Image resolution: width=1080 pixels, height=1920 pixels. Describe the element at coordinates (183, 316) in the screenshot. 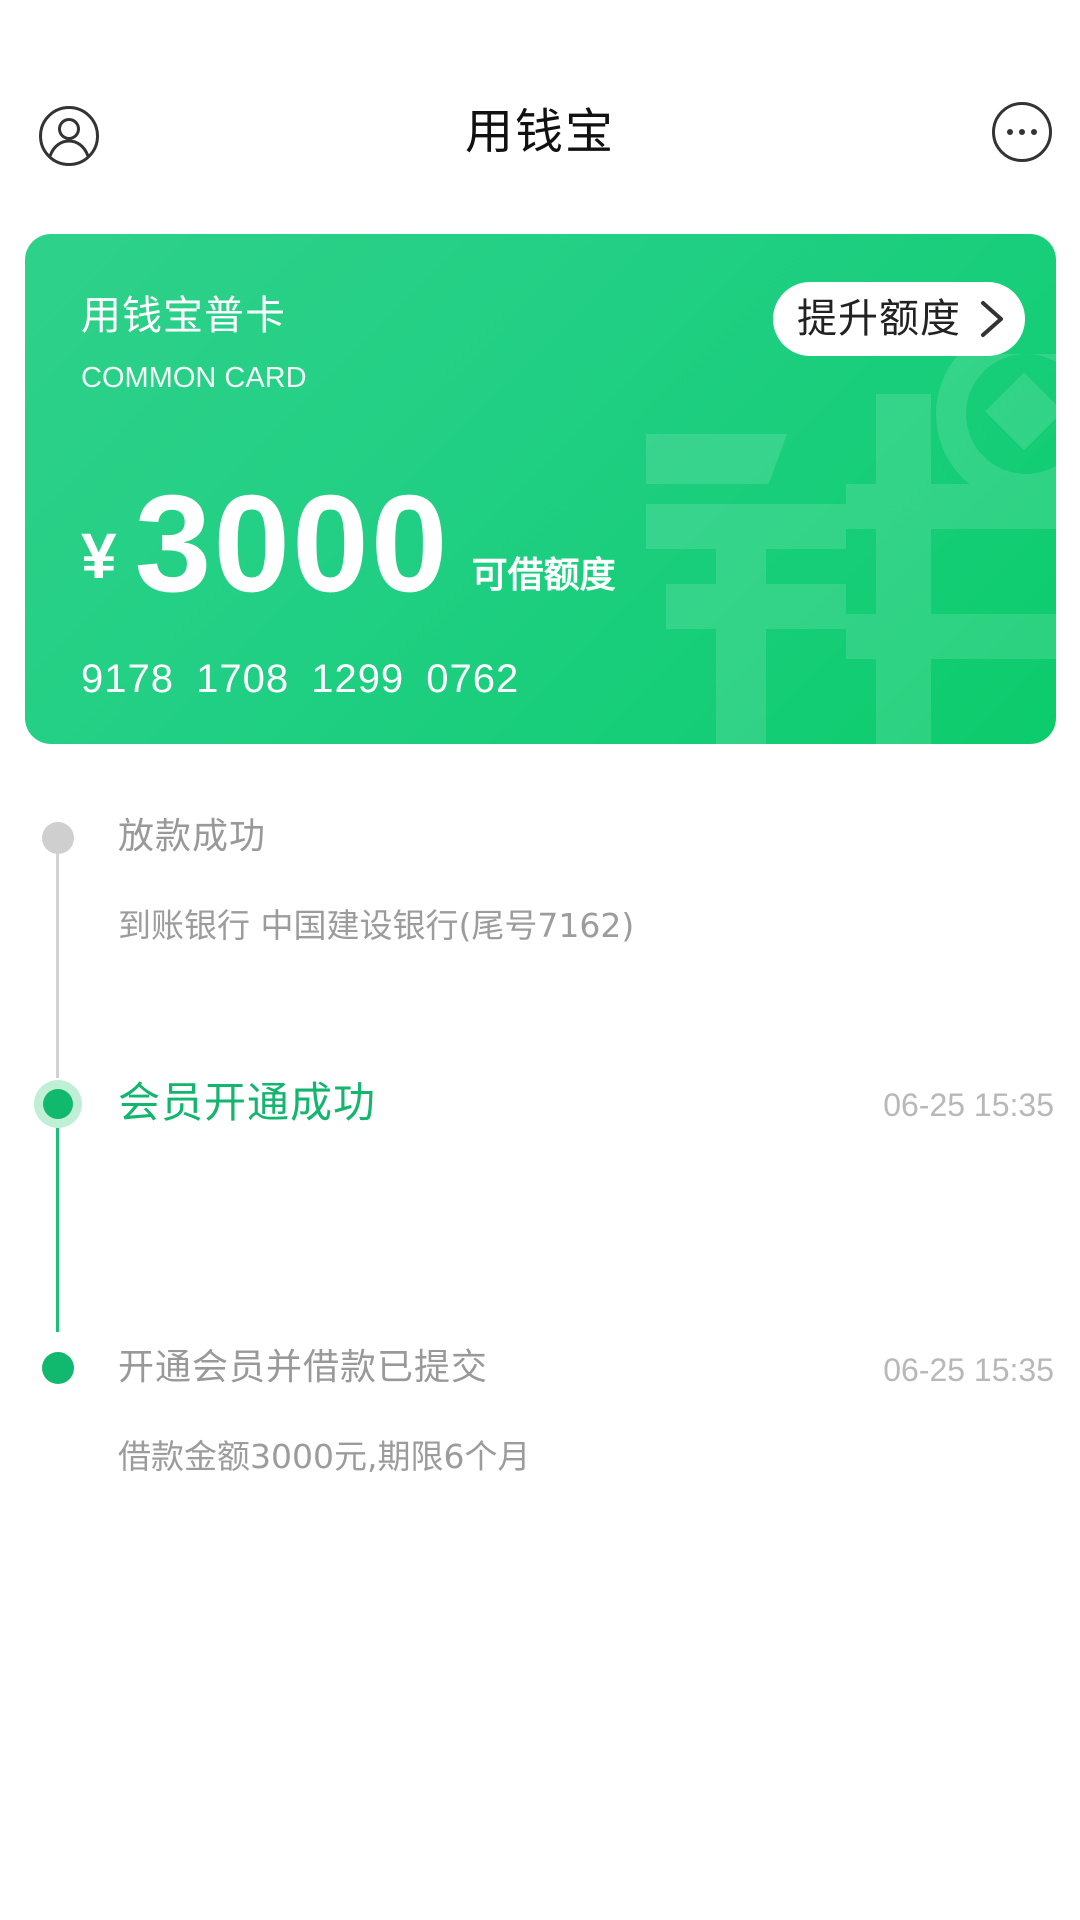

I see `card-title: 用钱宝普卡` at that location.